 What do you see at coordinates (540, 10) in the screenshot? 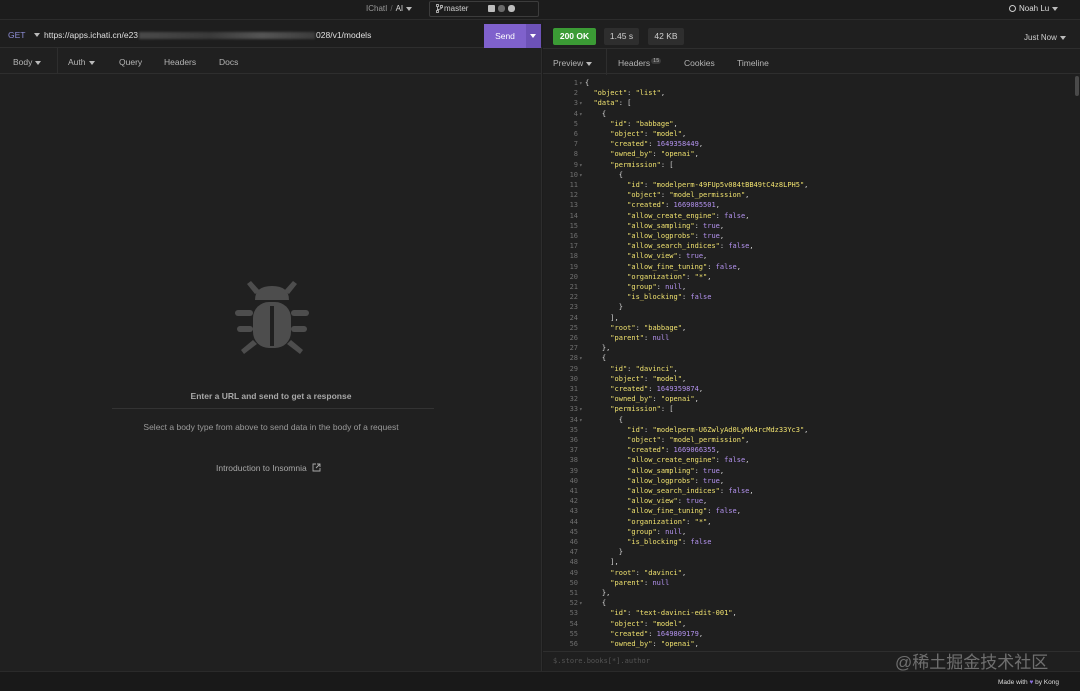
I see `title-bar: IChatI / AI master Noah Lu` at bounding box center [540, 10].